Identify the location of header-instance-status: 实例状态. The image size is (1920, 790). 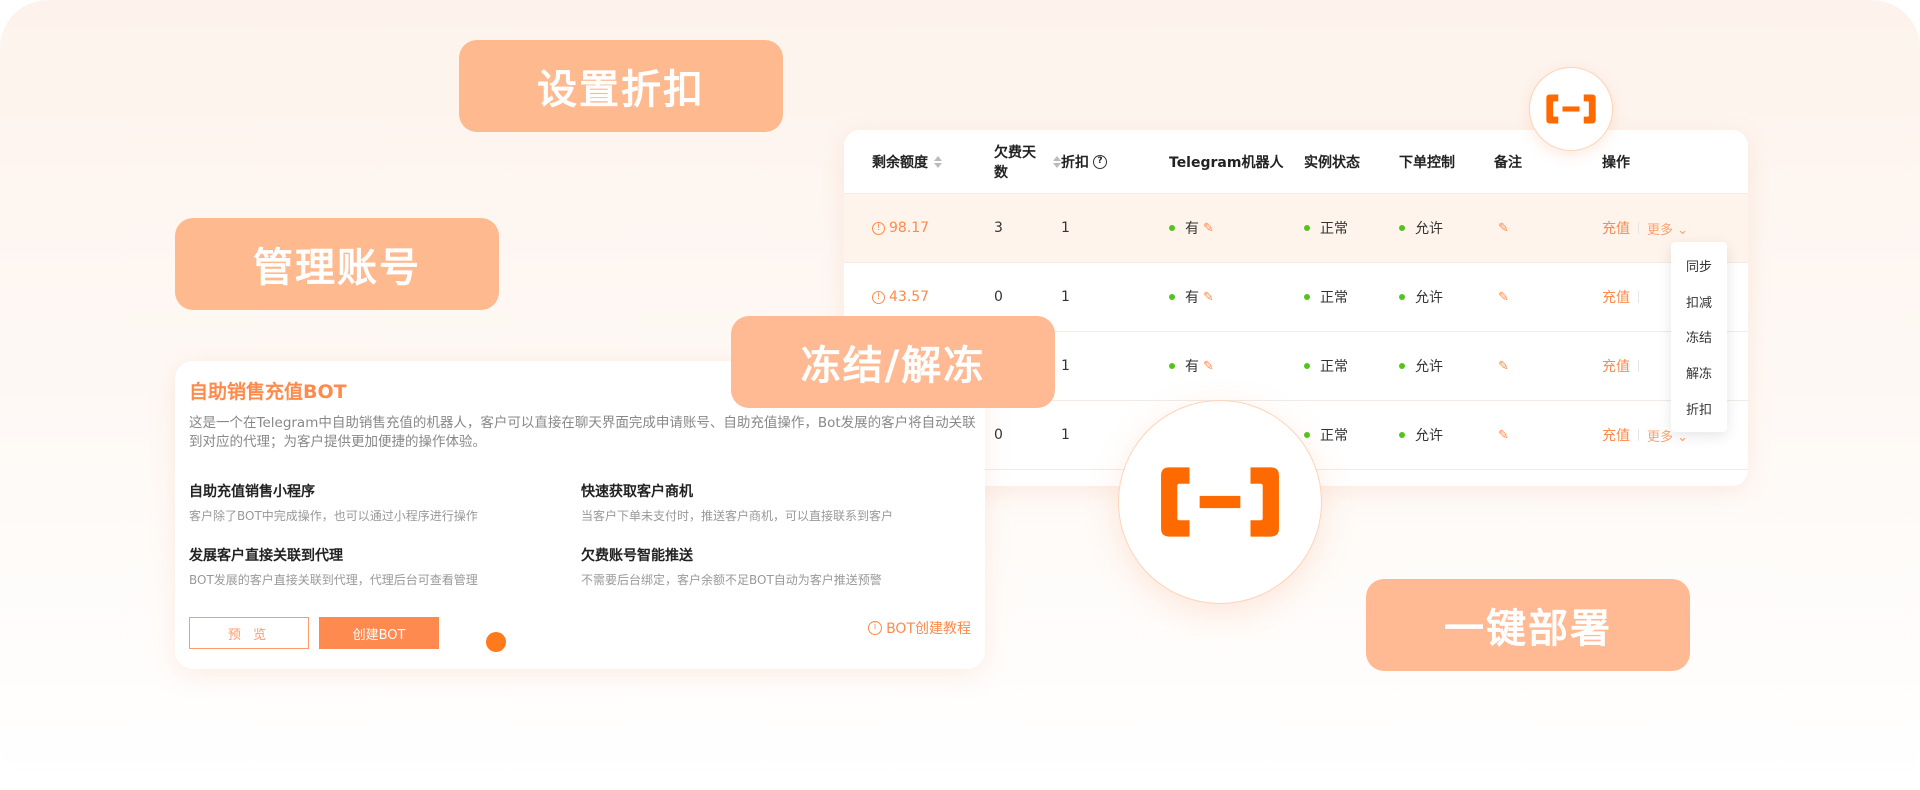
(1332, 162).